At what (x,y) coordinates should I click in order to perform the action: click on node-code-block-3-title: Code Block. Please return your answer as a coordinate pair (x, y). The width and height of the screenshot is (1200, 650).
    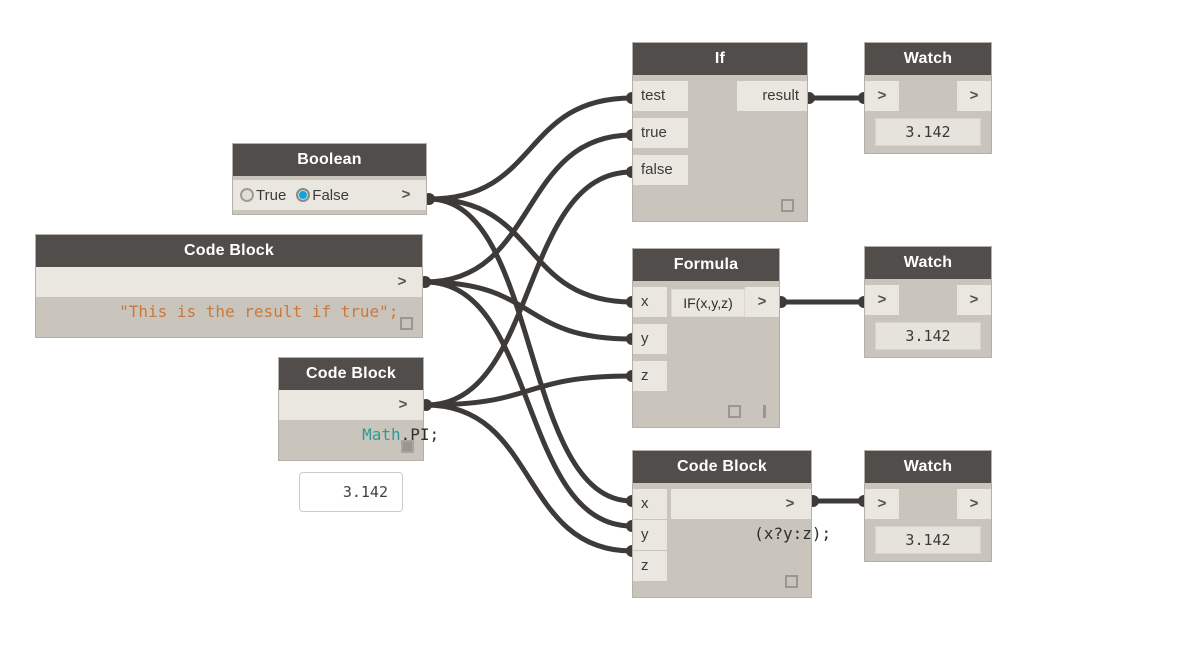
    Looking at the image, I should click on (722, 467).